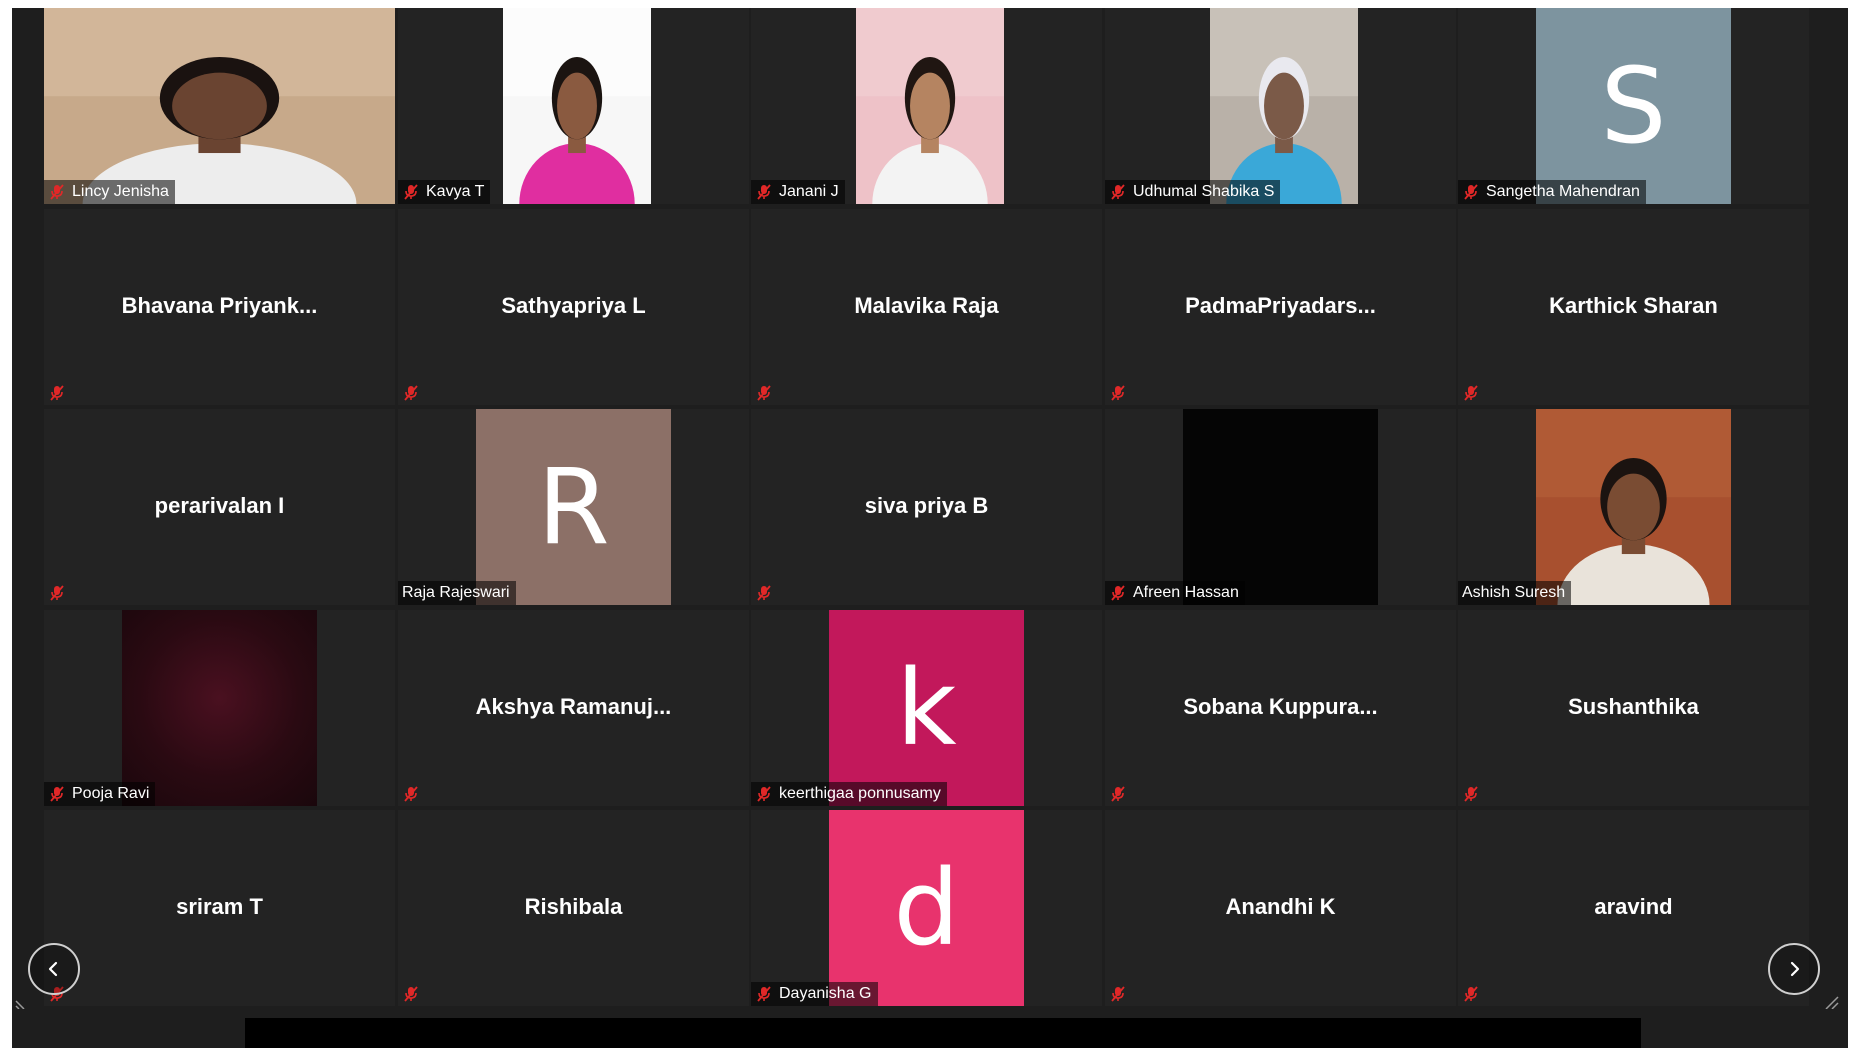  I want to click on chevron-left-icon, so click(53, 969).